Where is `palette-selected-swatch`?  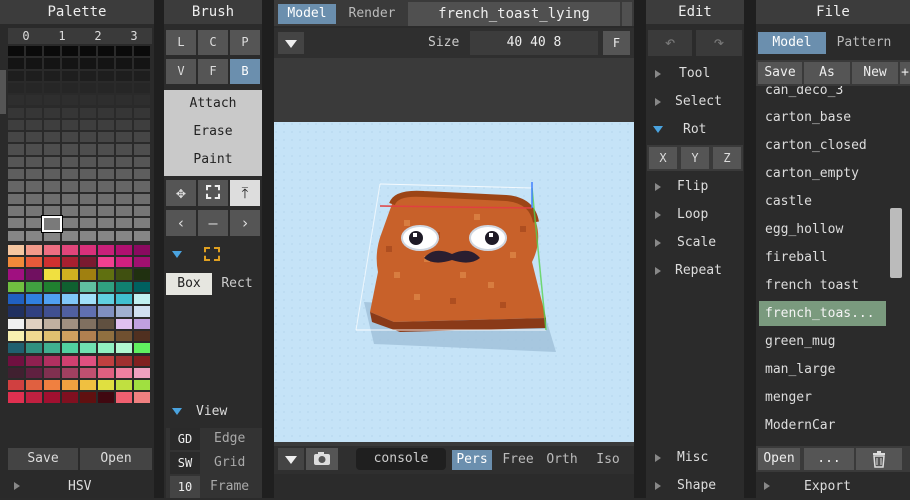
palette-selected-swatch is located at coordinates (52, 224).